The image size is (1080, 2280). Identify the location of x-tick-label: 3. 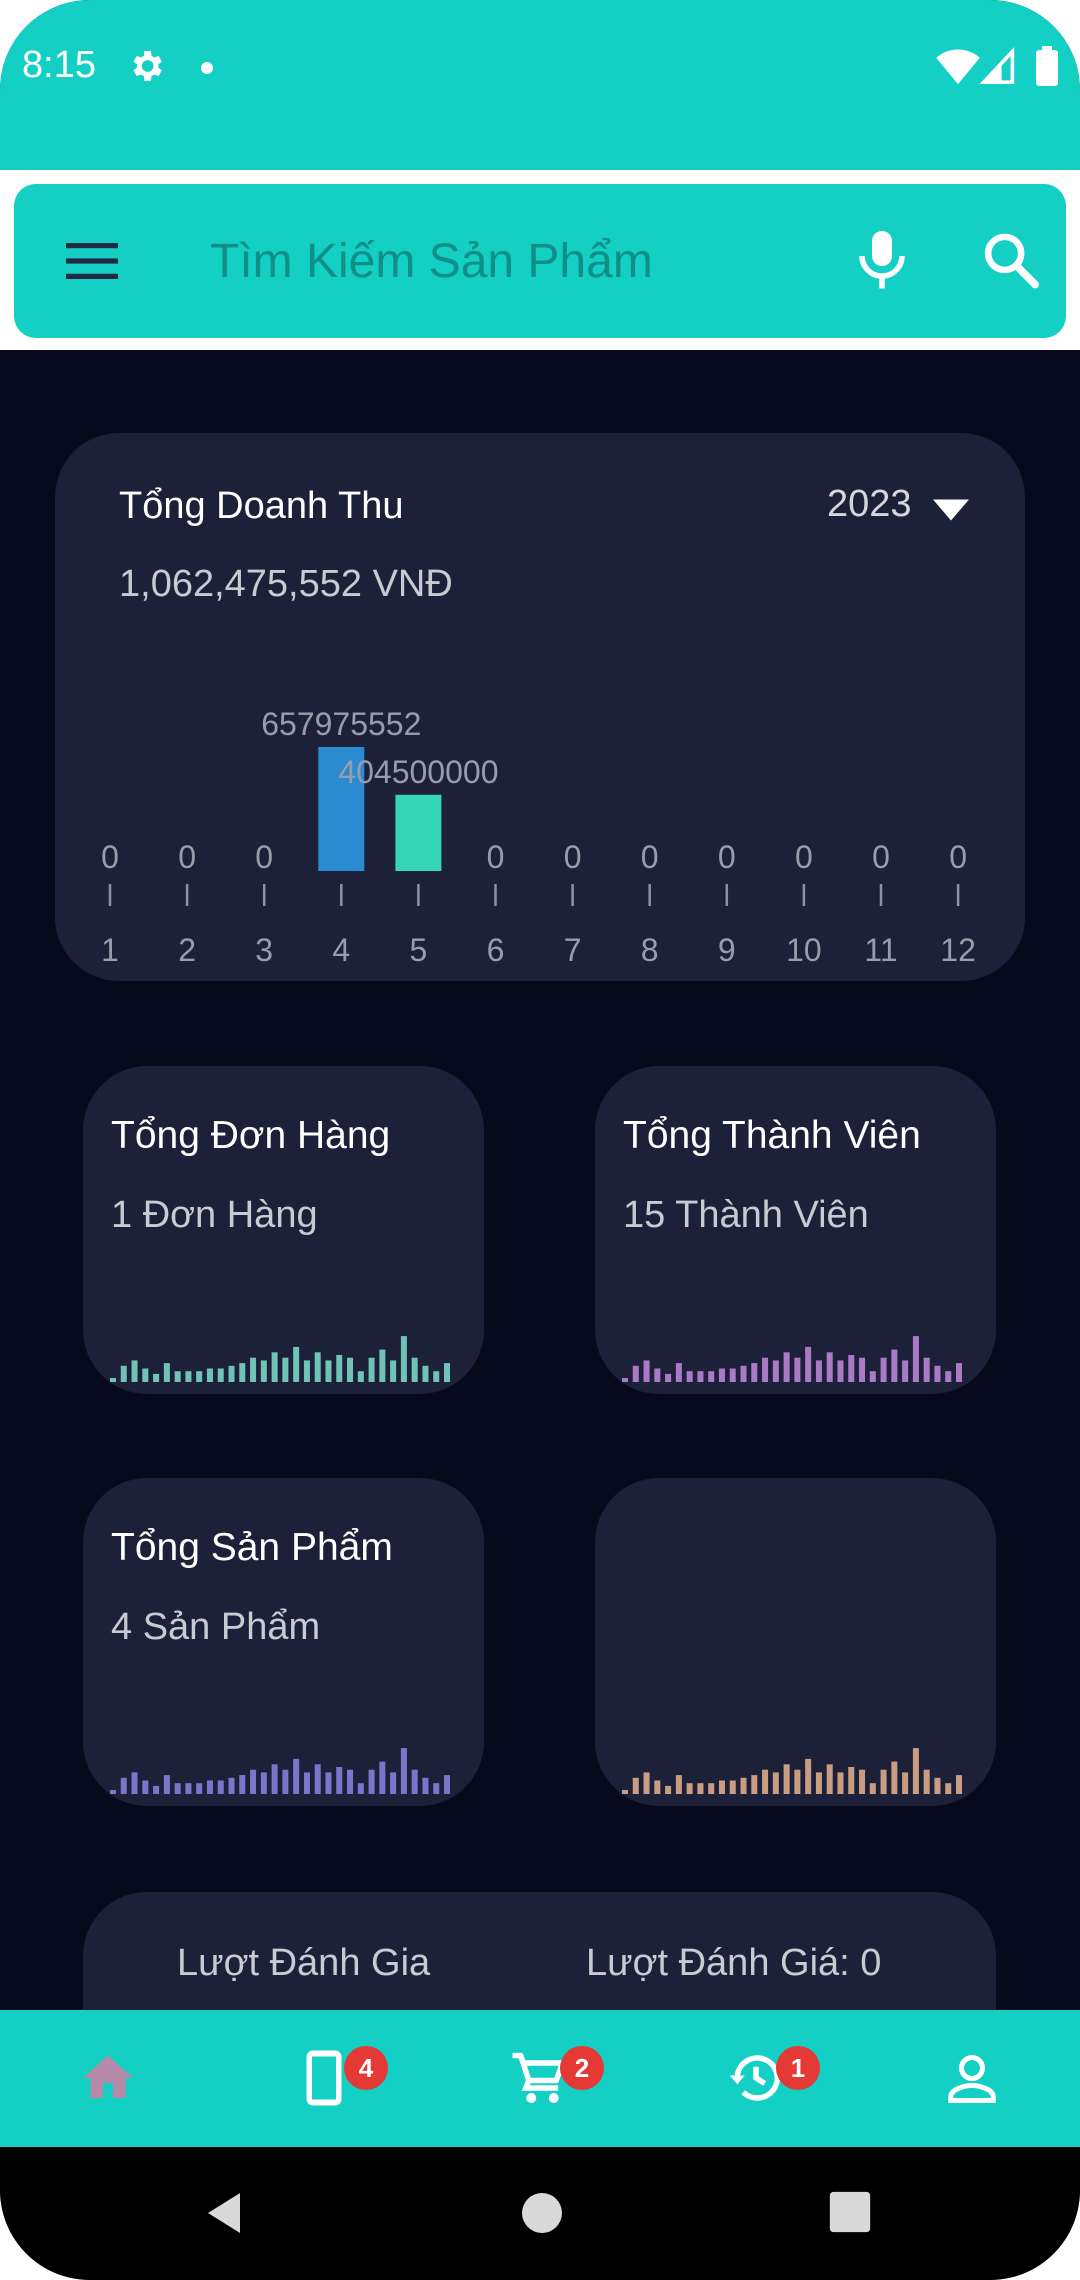
(264, 950).